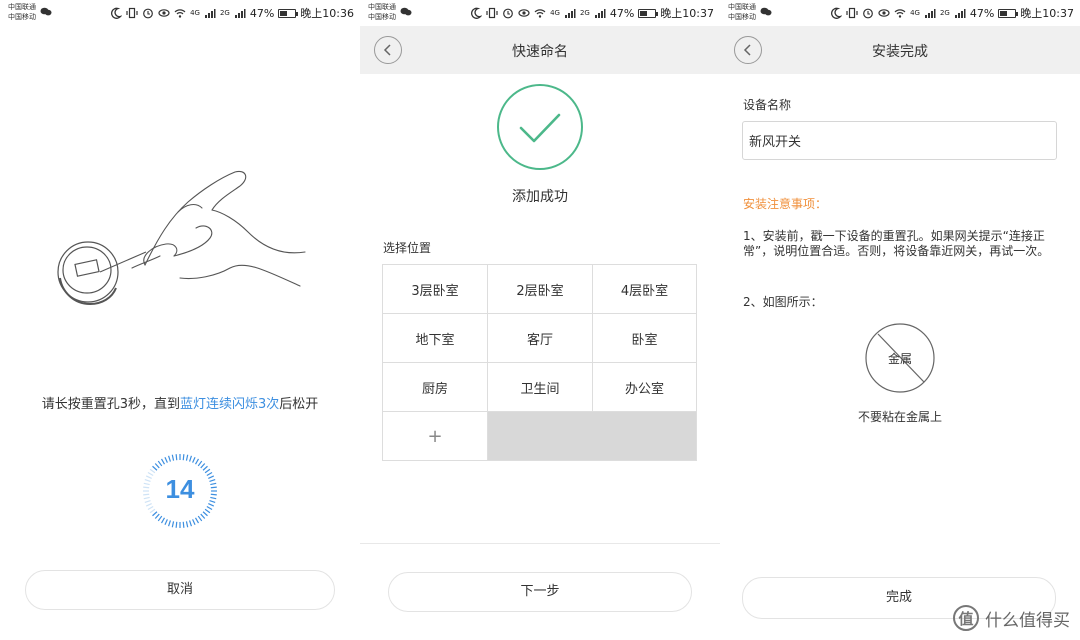  Describe the element at coordinates (435, 338) in the screenshot. I see `location-option: 地下室` at that location.